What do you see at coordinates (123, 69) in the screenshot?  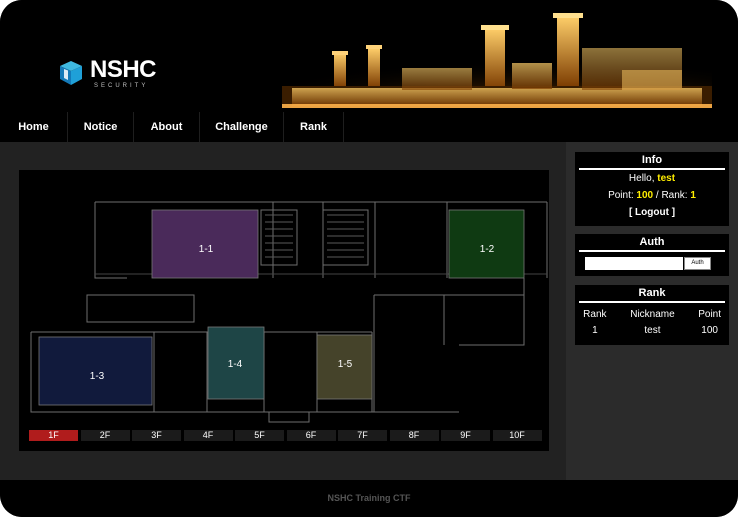 I see `logo-name: NSHC` at bounding box center [123, 69].